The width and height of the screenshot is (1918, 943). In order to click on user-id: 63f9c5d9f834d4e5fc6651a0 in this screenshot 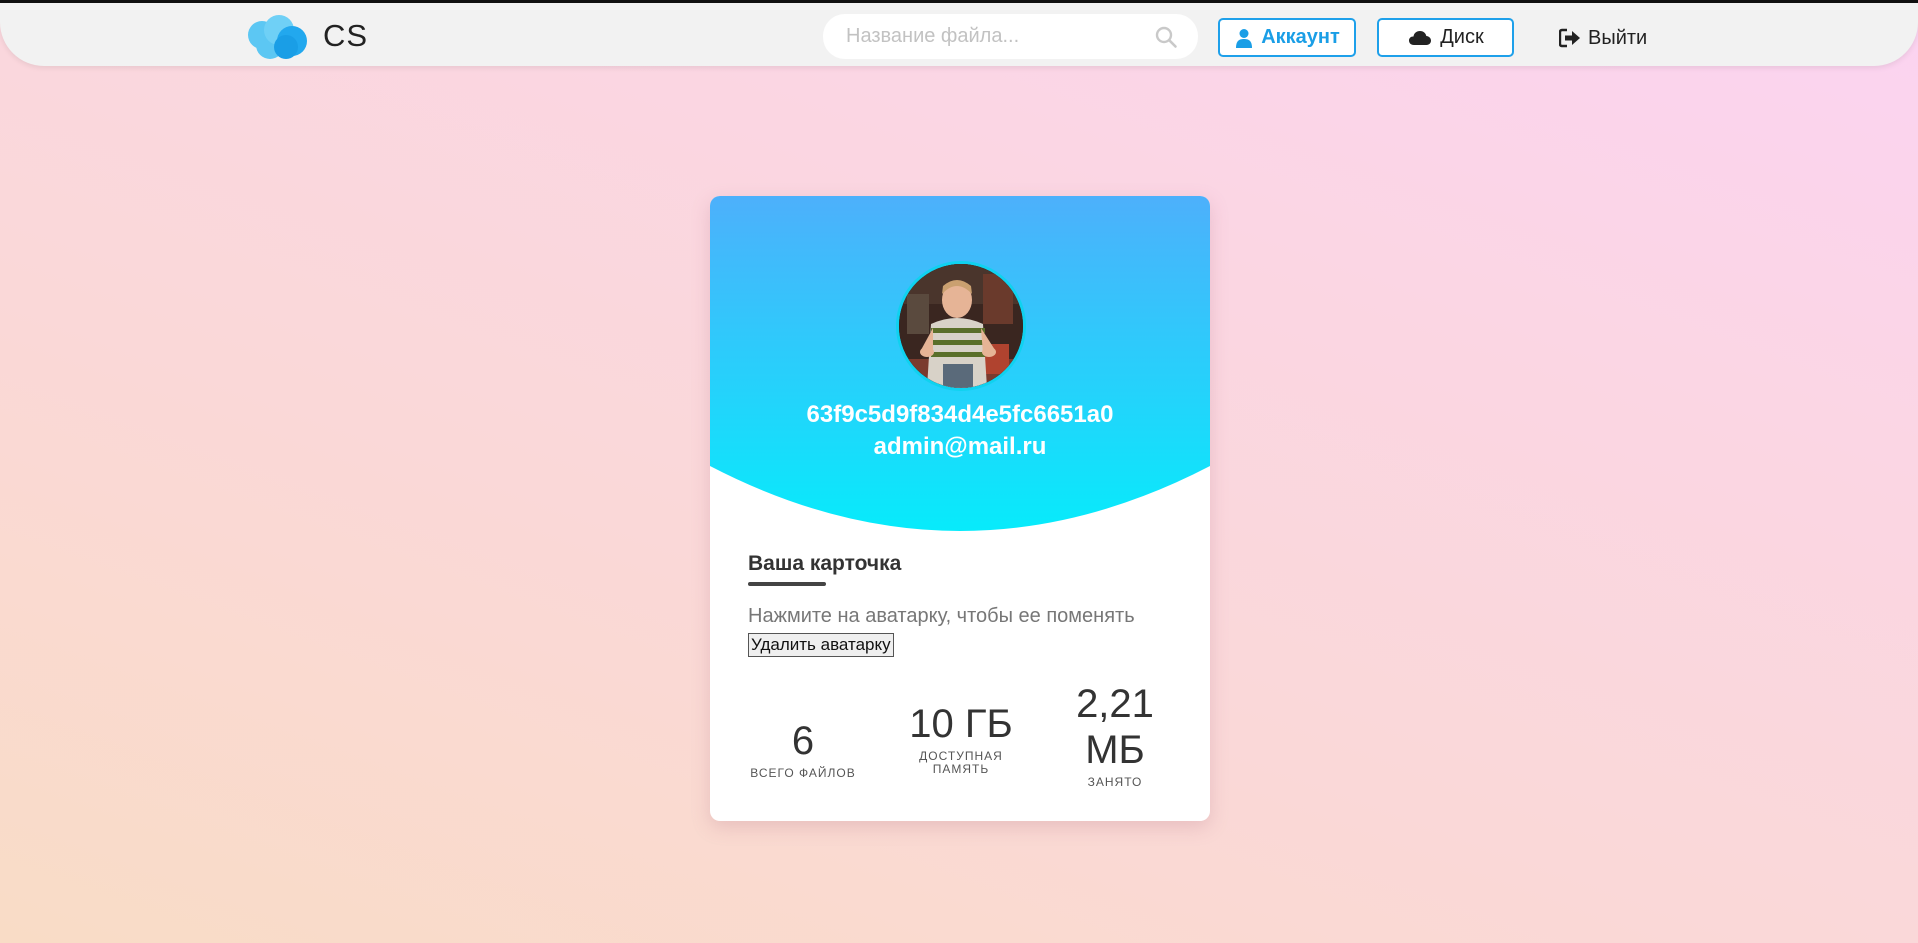, I will do `click(960, 414)`.